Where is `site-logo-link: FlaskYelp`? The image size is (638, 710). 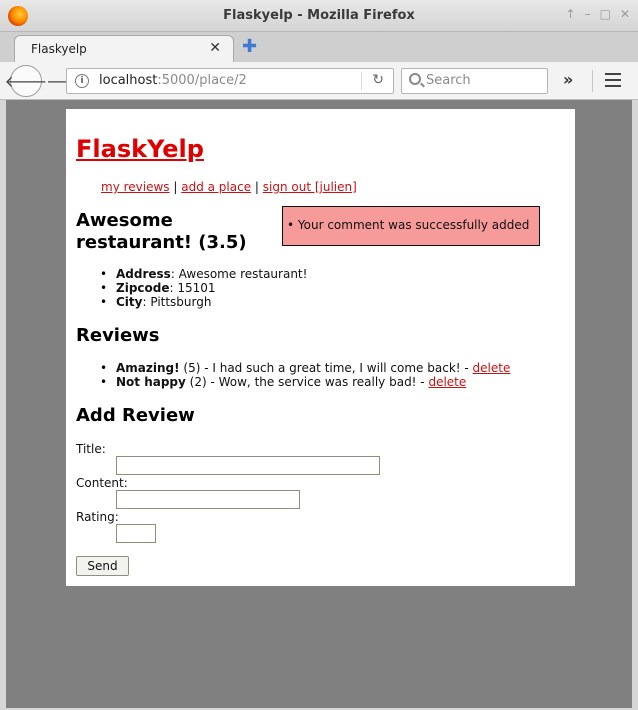 site-logo-link: FlaskYelp is located at coordinates (140, 149).